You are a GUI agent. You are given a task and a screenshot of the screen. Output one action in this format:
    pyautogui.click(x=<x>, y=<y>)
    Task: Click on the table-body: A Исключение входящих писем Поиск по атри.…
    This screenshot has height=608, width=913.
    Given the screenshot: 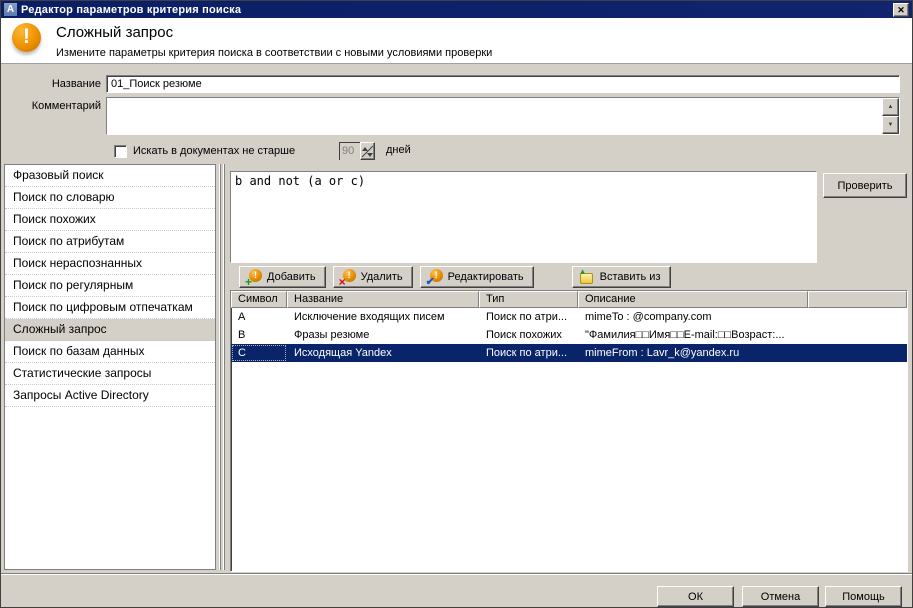 What is the action you would take?
    pyautogui.click(x=569, y=335)
    